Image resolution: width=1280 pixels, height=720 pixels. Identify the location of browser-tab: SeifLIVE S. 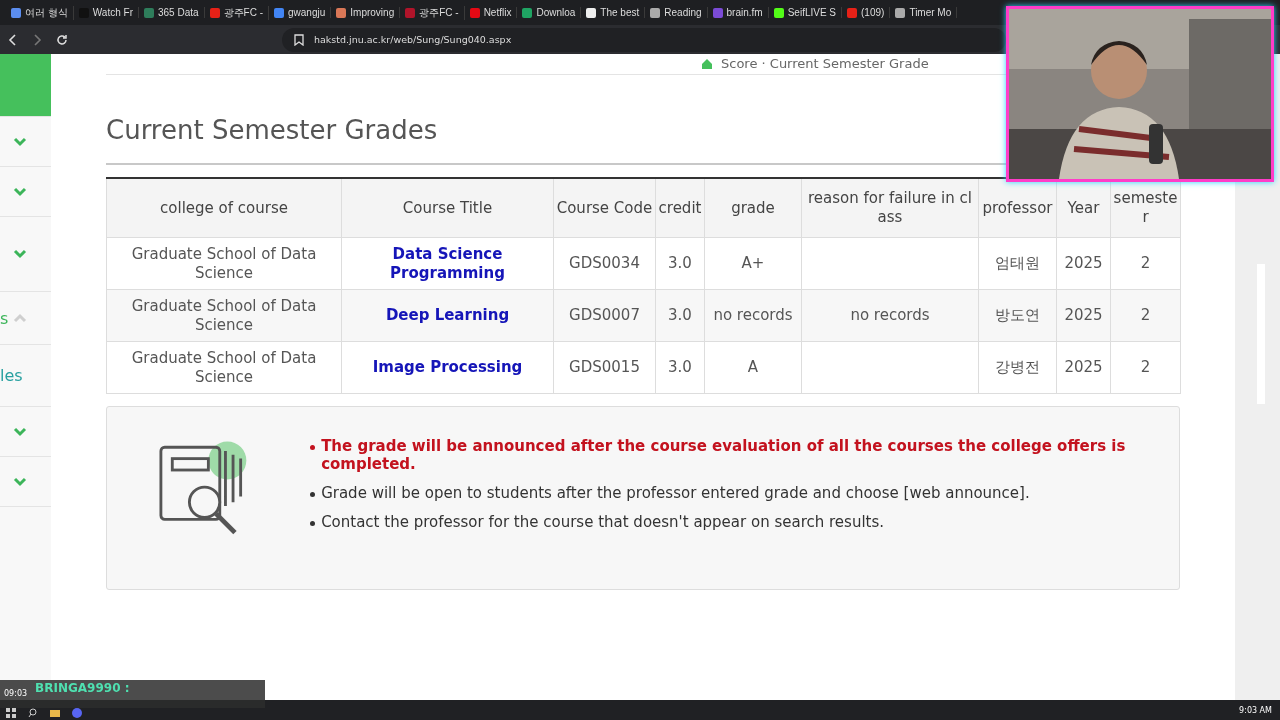
(805, 12).